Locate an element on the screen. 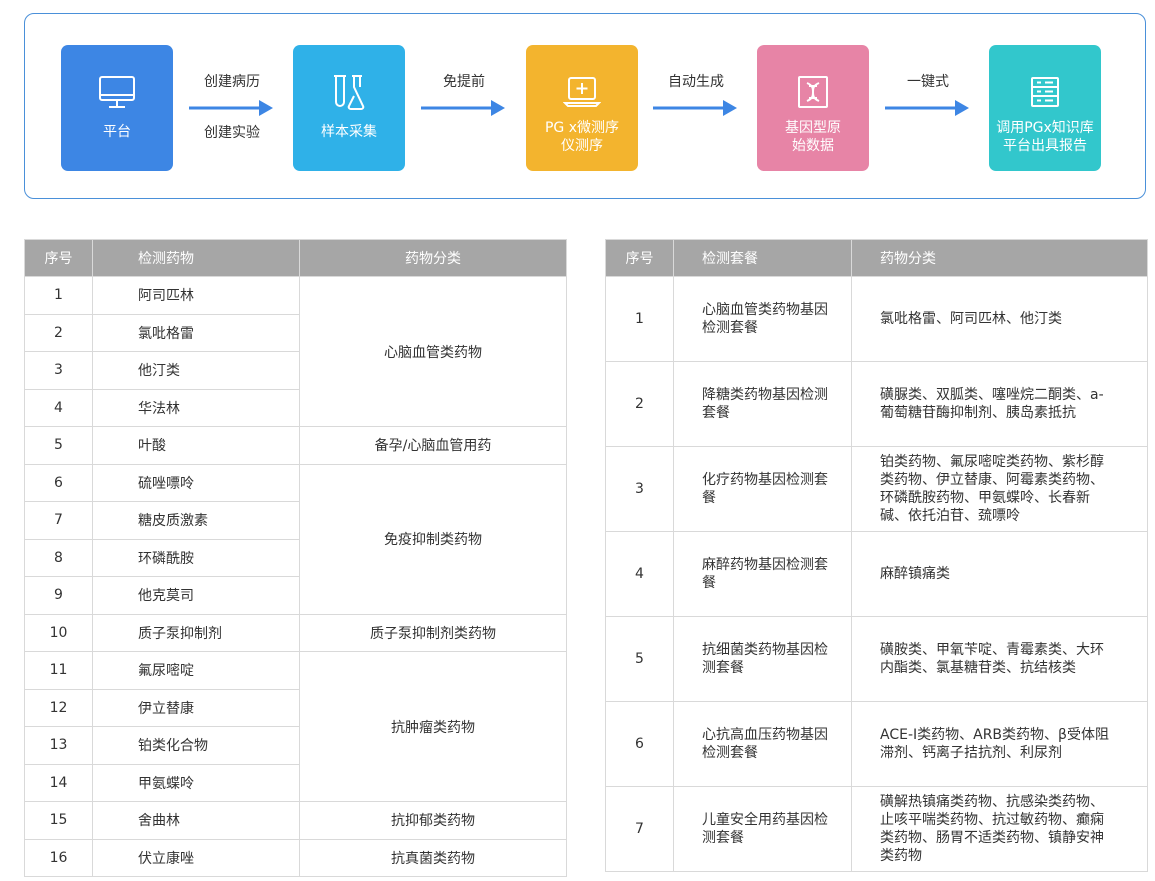 The width and height of the screenshot is (1155, 881). cell-category: 氯吡格雷、阿司匹林、他汀类 is located at coordinates (999, 319).